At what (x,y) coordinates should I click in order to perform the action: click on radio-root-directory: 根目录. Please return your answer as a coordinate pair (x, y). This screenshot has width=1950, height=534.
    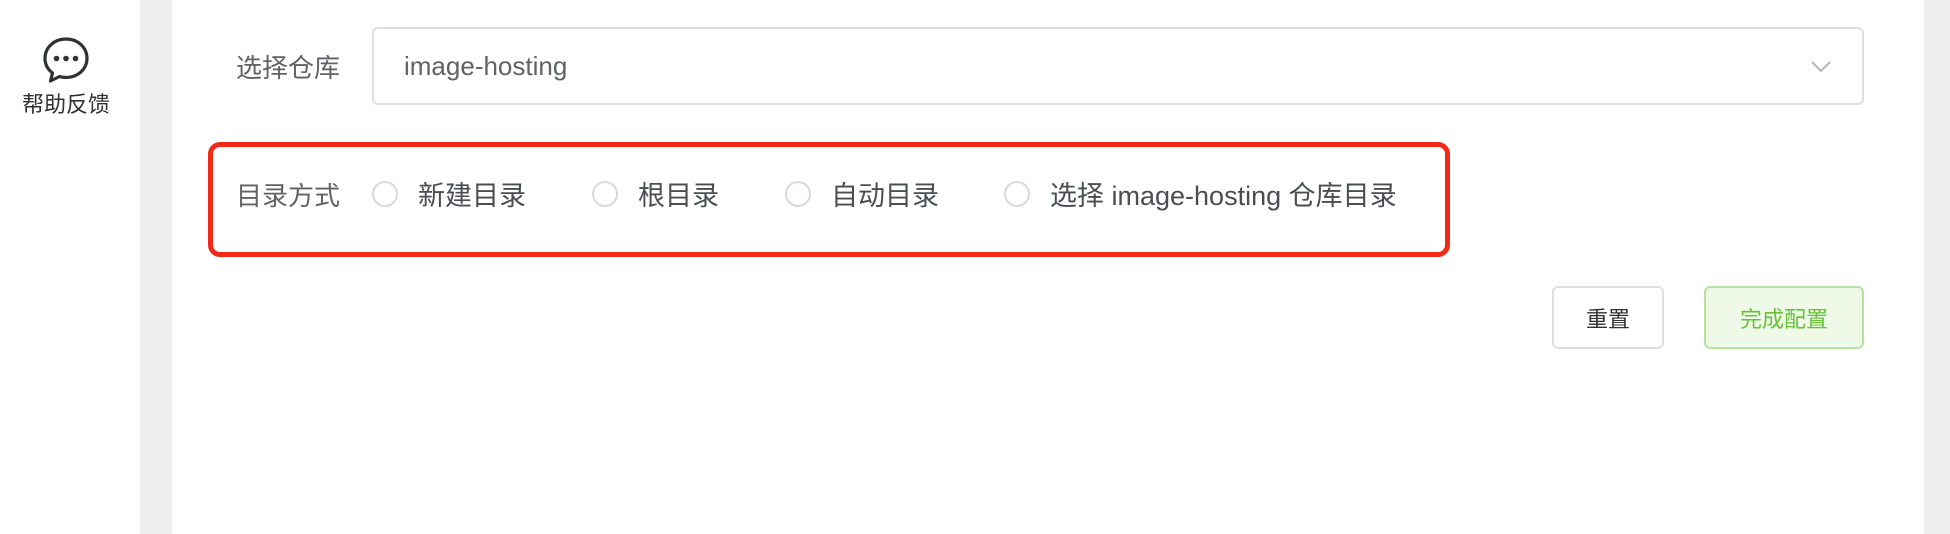
    Looking at the image, I should click on (655, 193).